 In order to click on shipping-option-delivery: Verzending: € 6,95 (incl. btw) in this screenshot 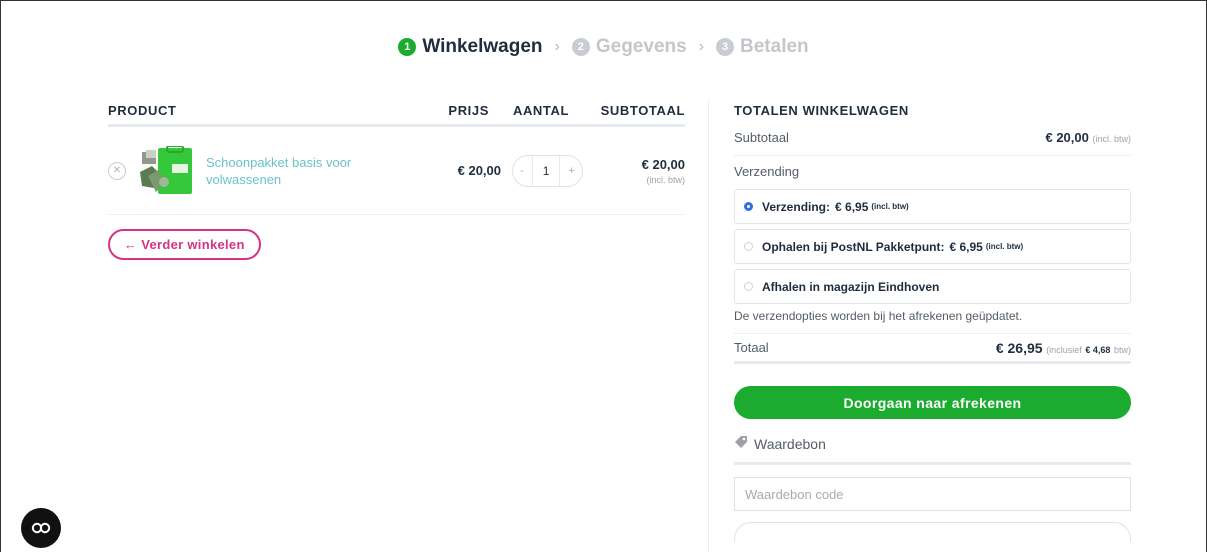, I will do `click(932, 206)`.